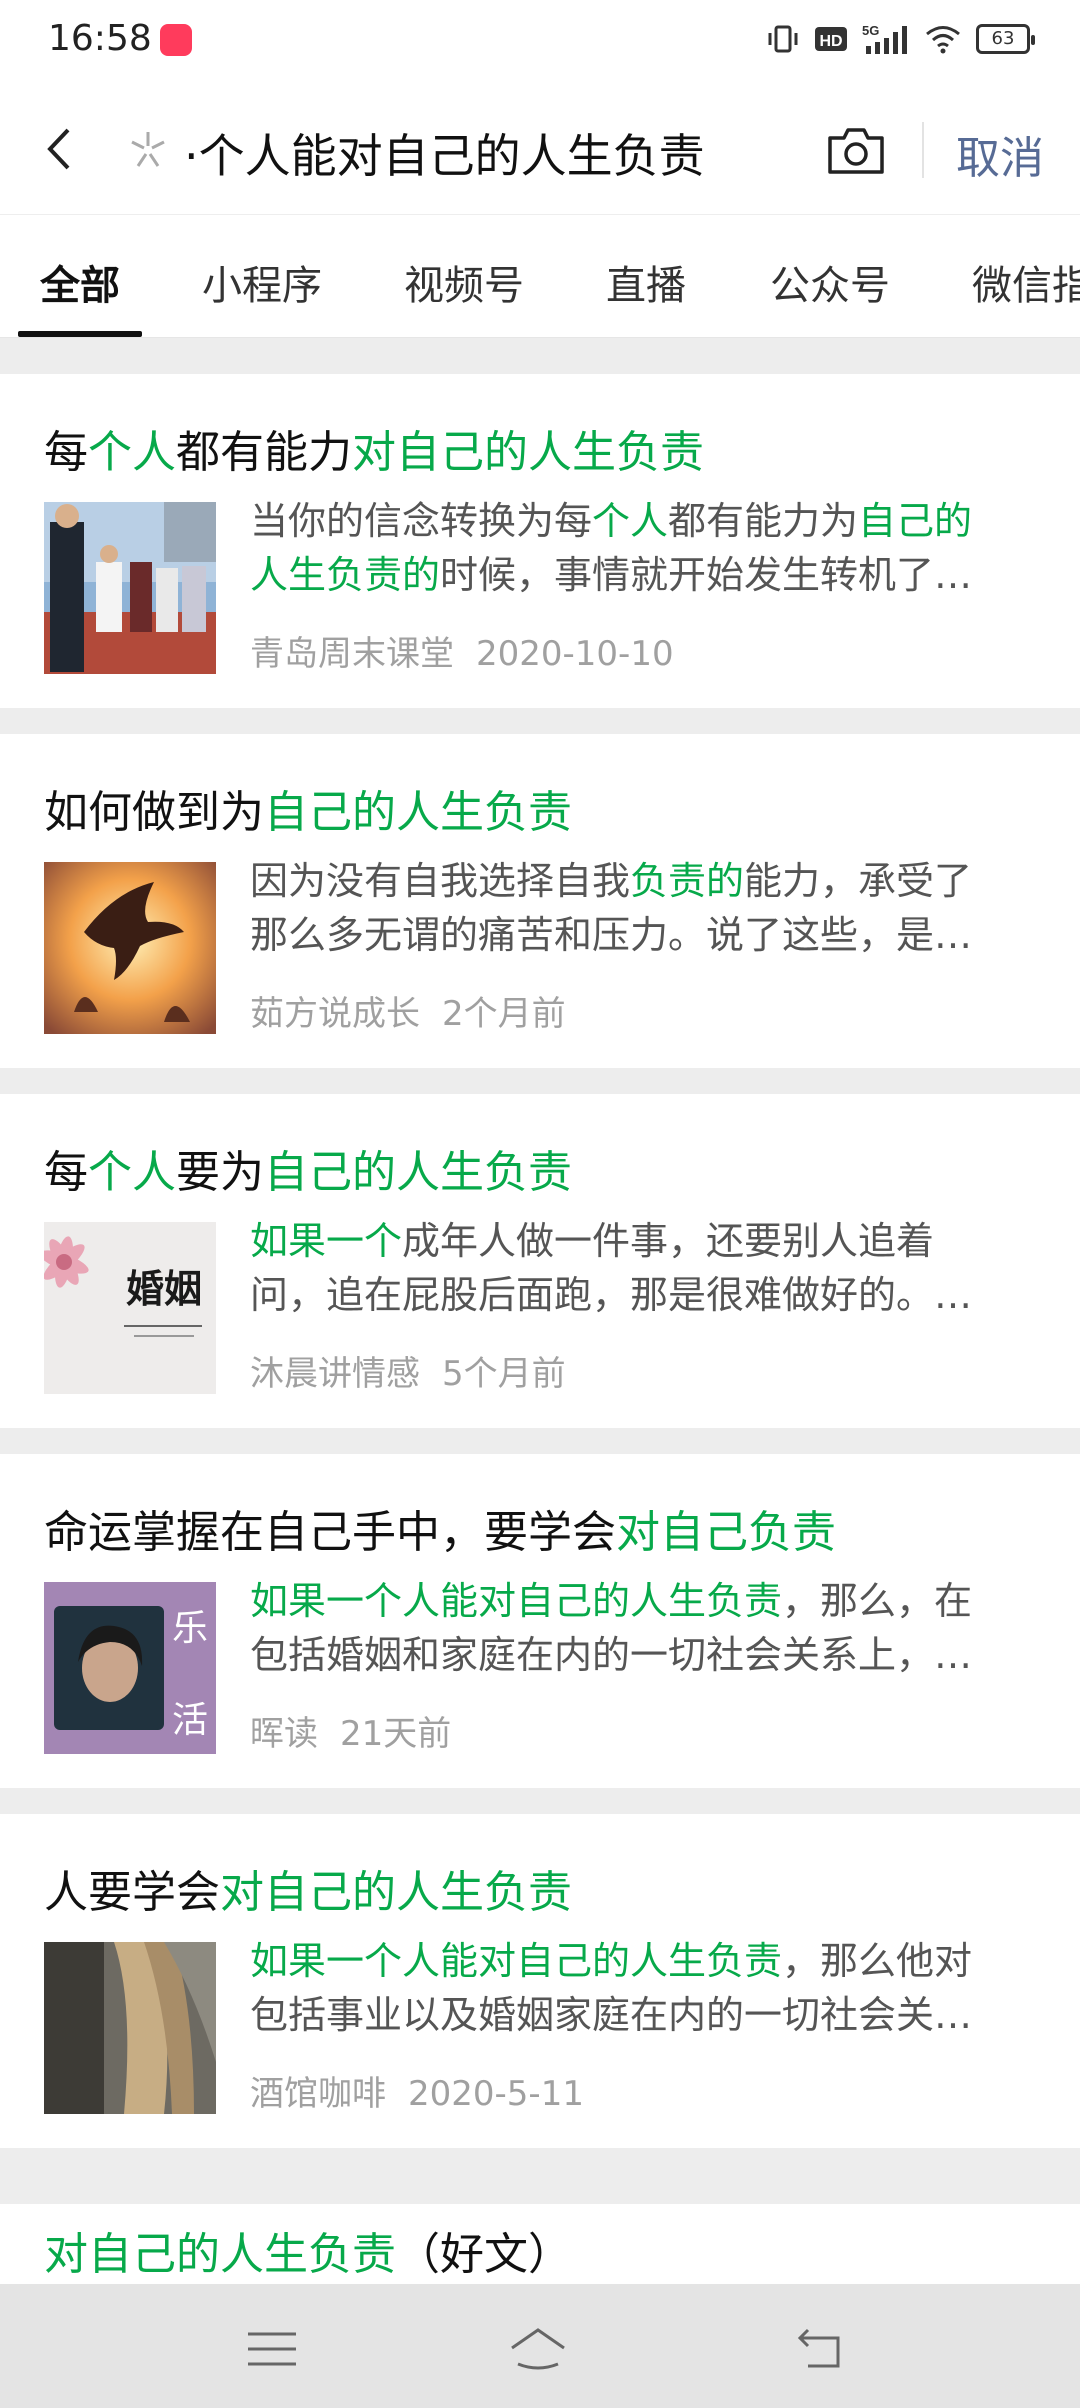 The image size is (1080, 2408). I want to click on result-date: 2020-10-10, so click(575, 654).